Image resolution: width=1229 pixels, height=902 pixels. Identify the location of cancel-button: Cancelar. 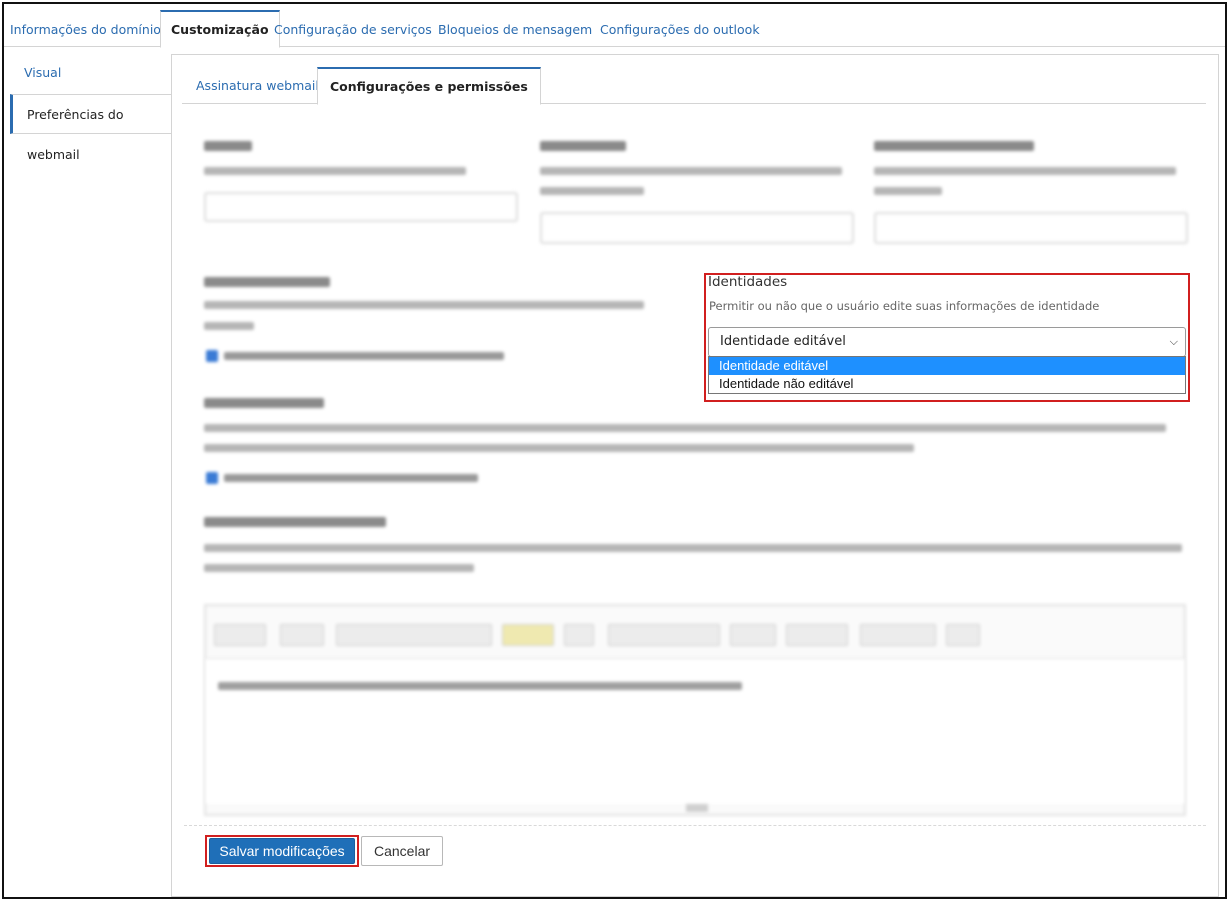
(402, 851).